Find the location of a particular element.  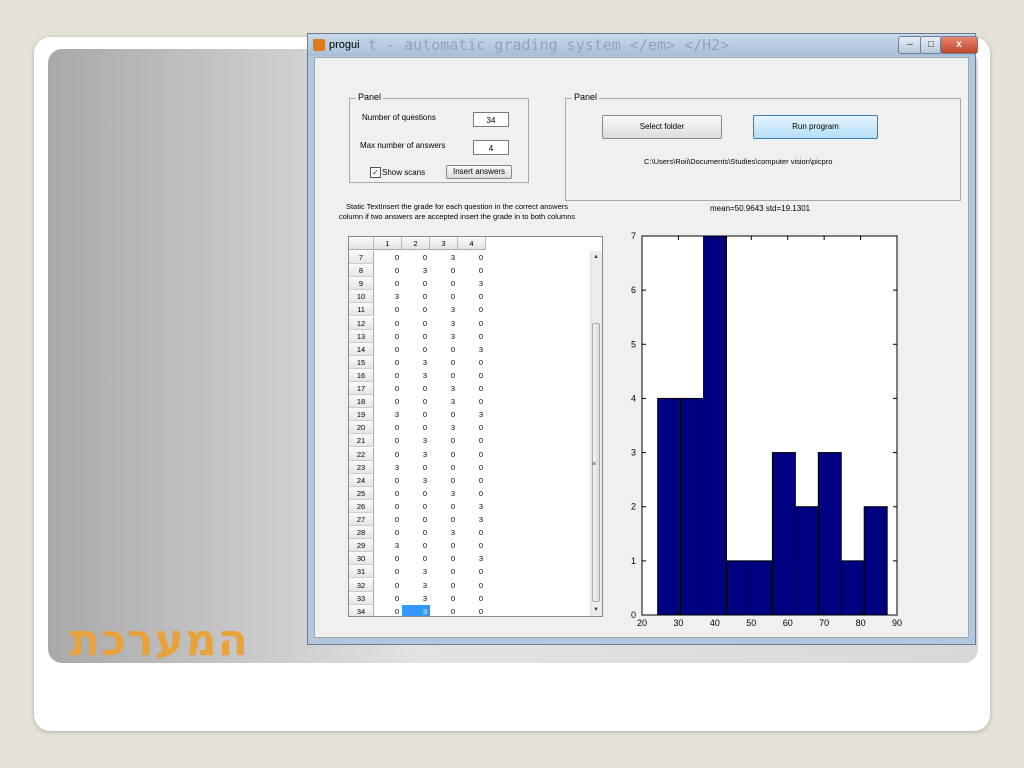

select-folder-button: Select folder is located at coordinates (662, 127).